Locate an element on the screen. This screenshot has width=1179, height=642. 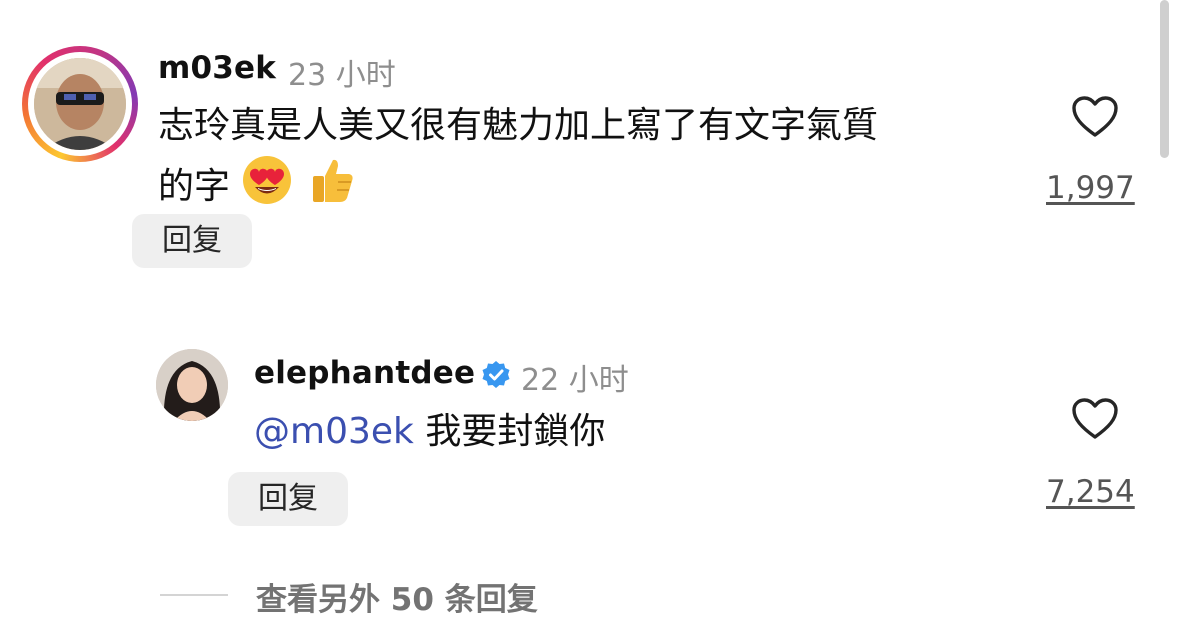
scrollbar is located at coordinates (1164, 79).